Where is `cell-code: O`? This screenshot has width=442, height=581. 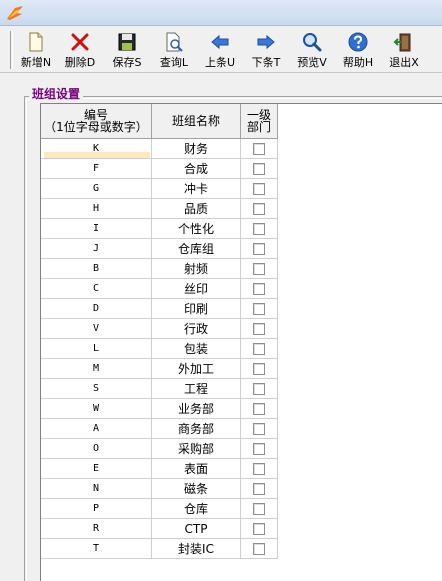
cell-code: O is located at coordinates (96, 449).